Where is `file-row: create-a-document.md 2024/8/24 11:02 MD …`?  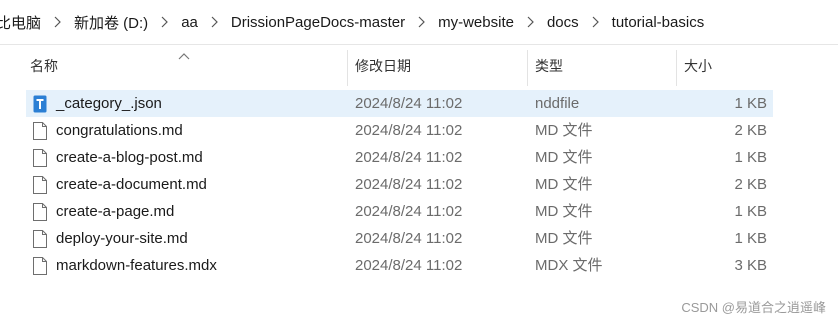 file-row: create-a-document.md 2024/8/24 11:02 MD … is located at coordinates (399, 184).